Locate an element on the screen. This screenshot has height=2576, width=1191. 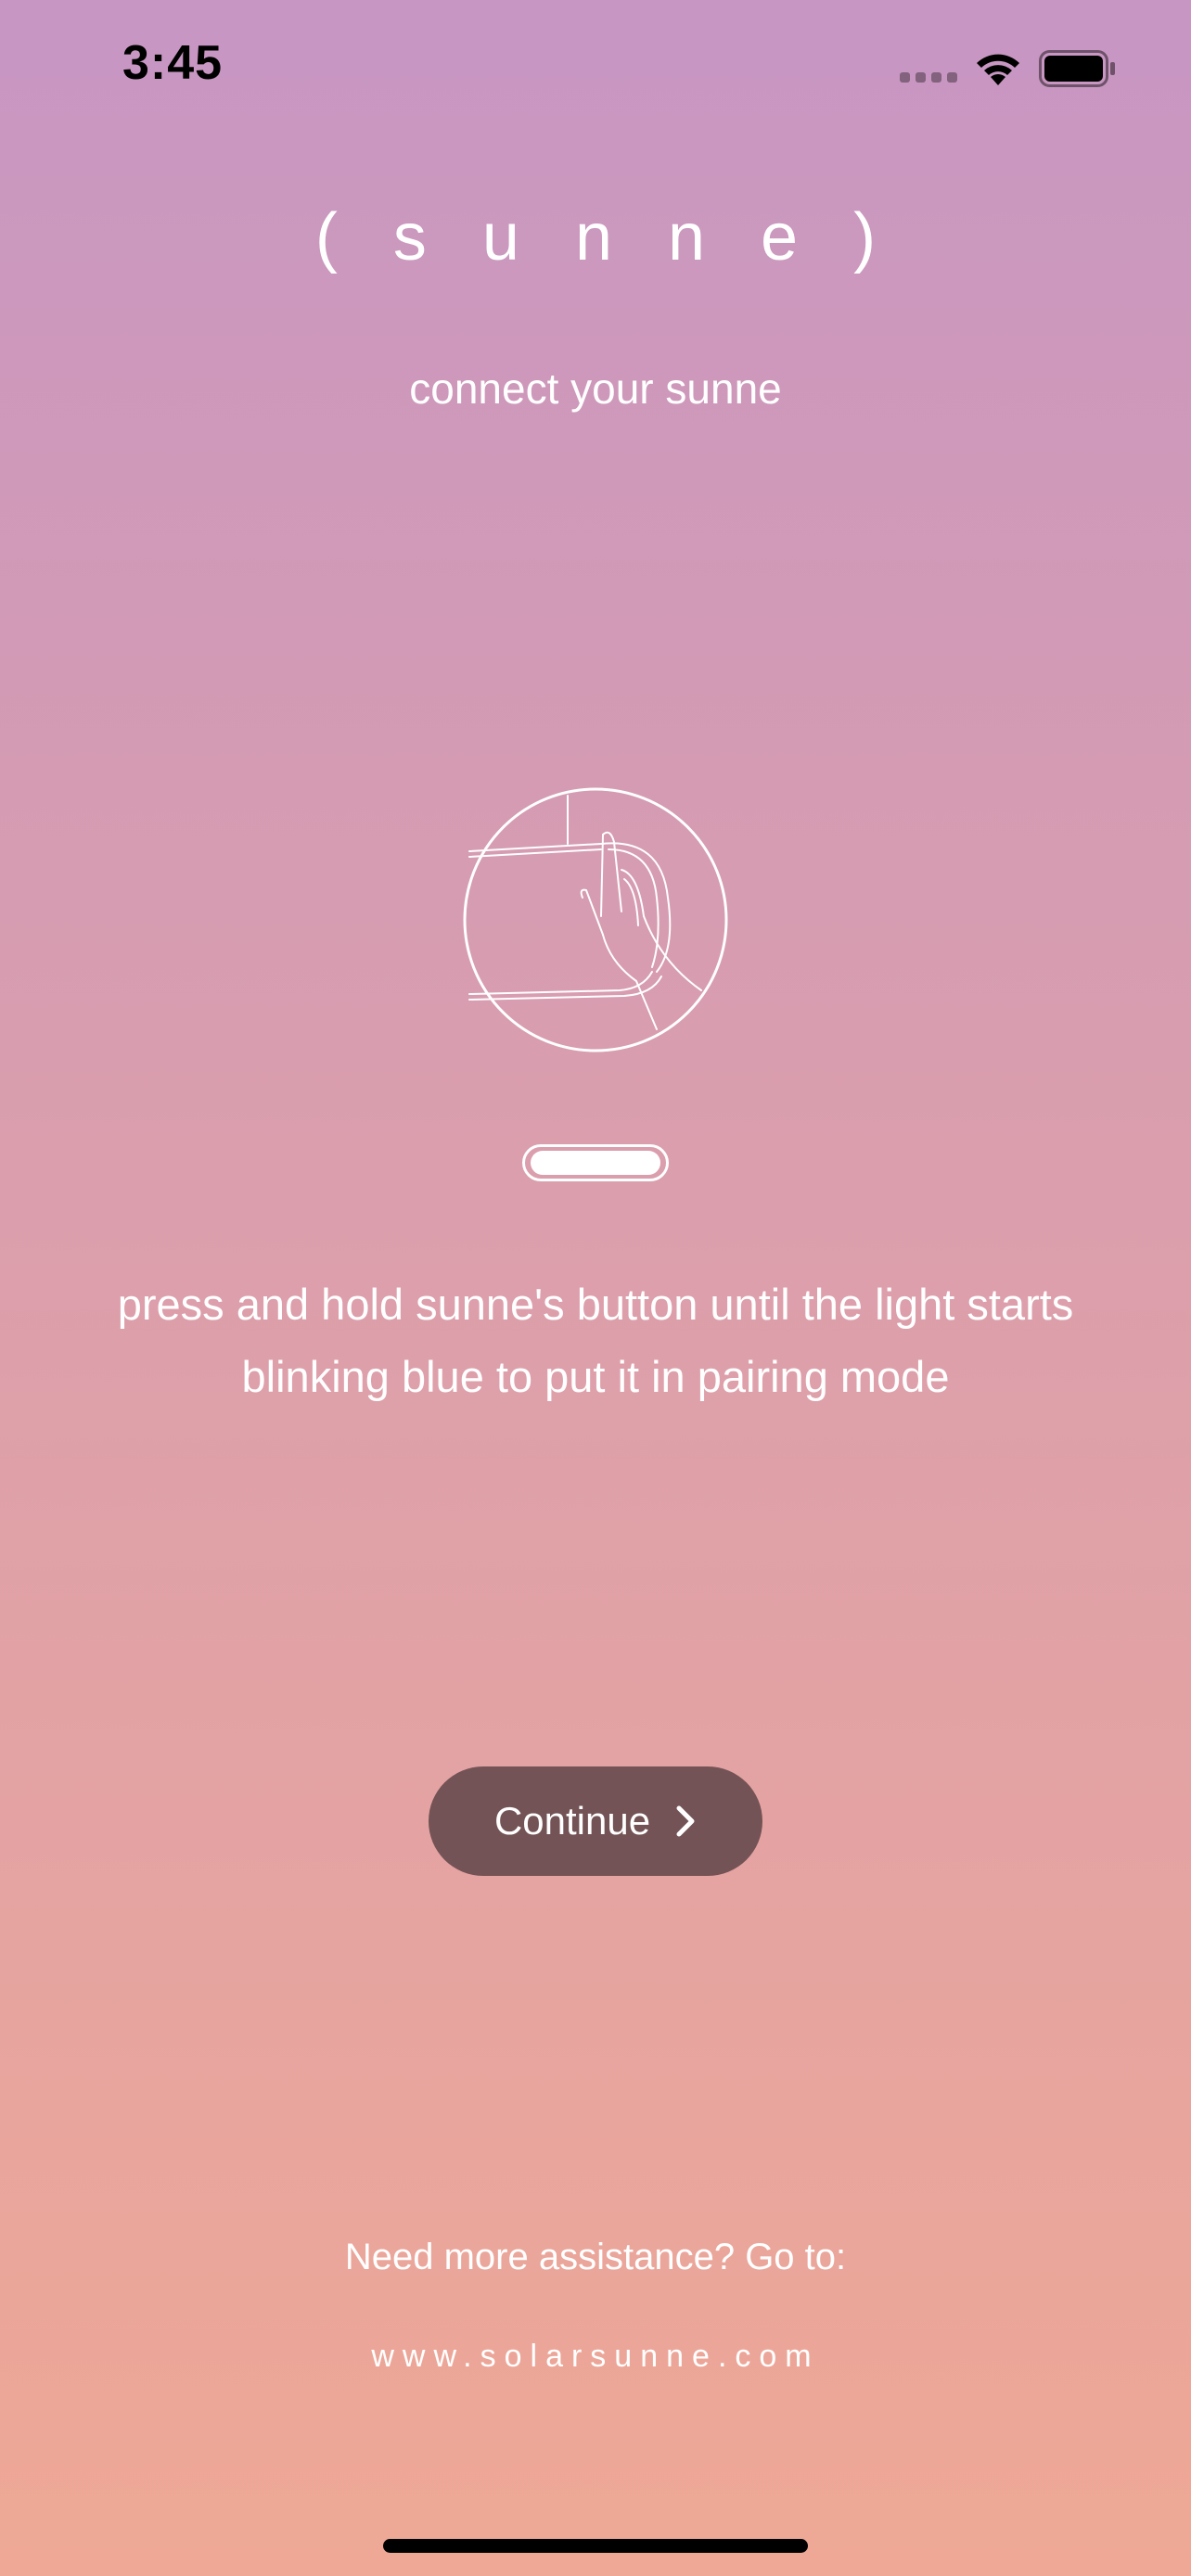
hand-pressing-lamp-icon is located at coordinates (595, 920).